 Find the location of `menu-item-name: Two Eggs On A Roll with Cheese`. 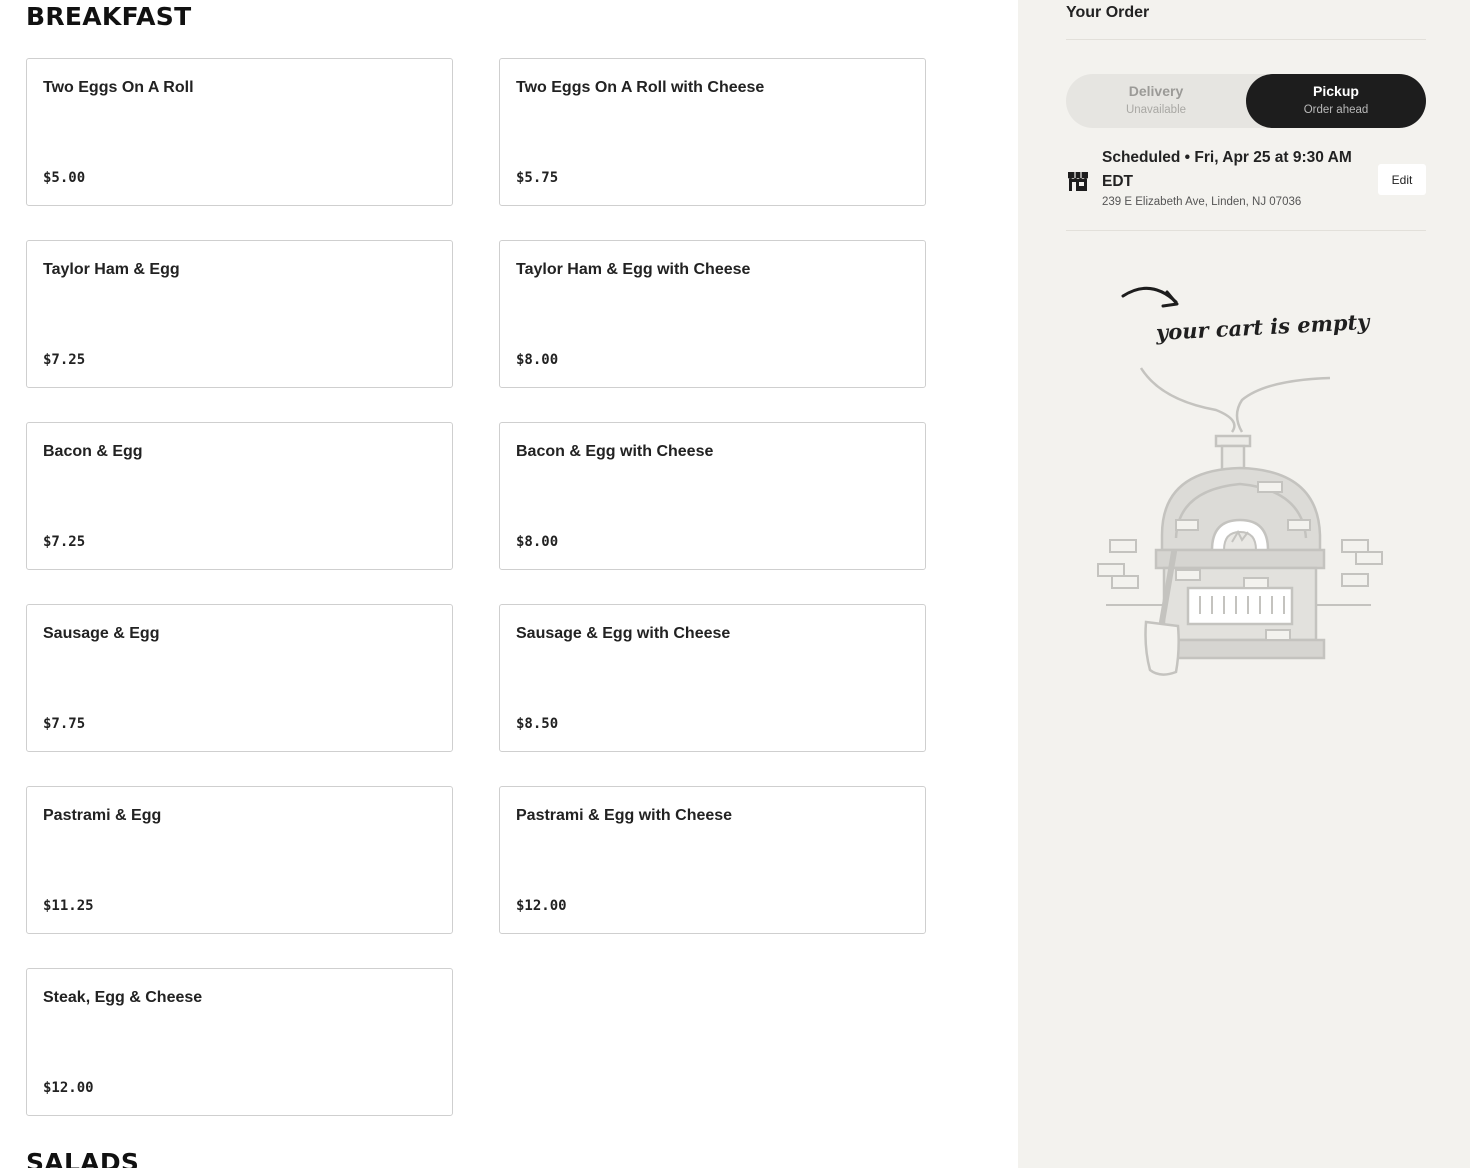

menu-item-name: Two Eggs On A Roll with Cheese is located at coordinates (640, 87).